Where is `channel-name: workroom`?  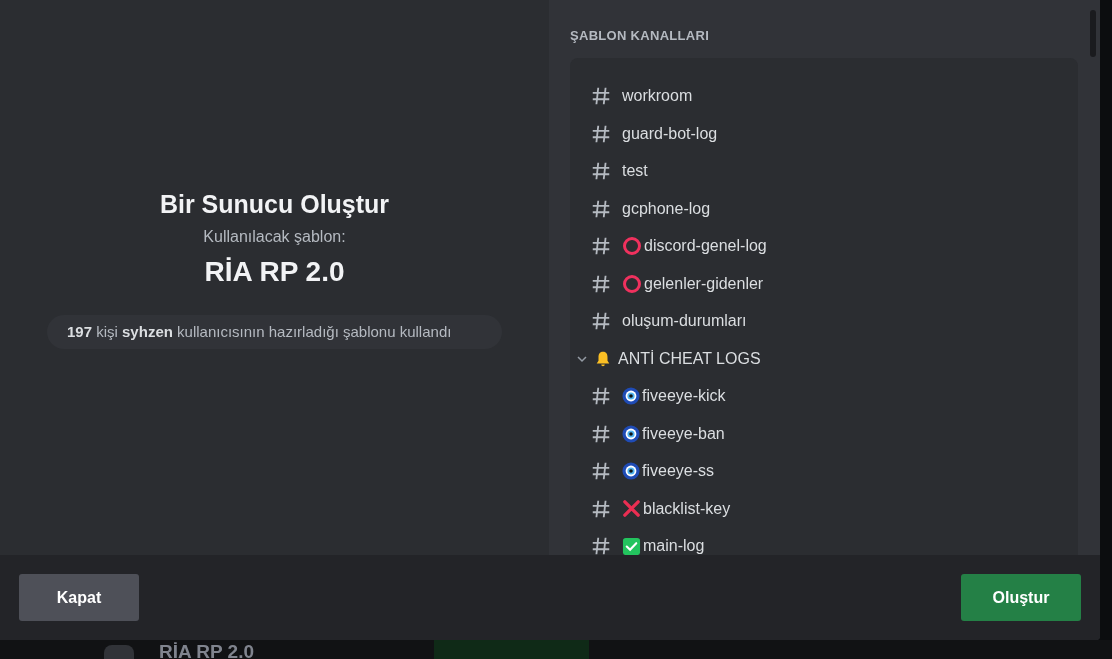
channel-name: workroom is located at coordinates (657, 96).